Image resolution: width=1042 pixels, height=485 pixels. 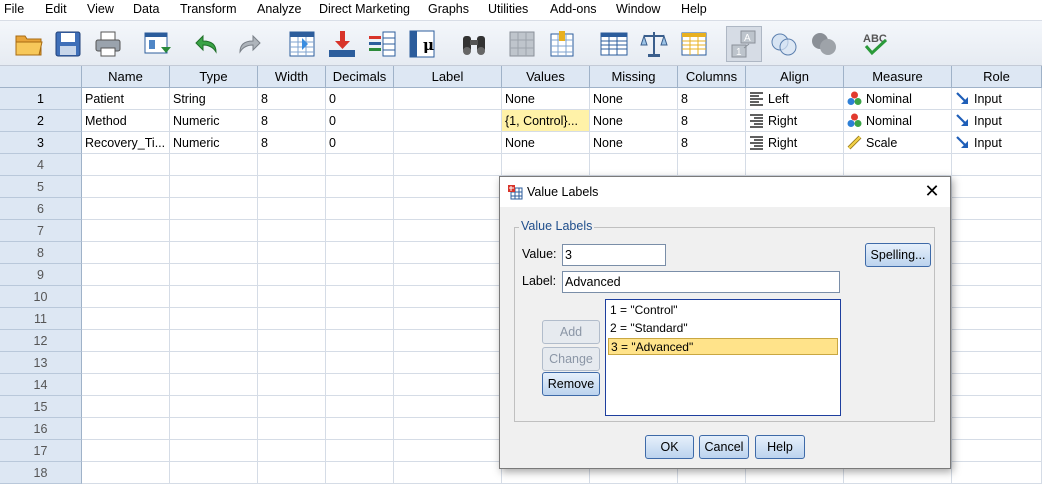 I want to click on select-cases-icon, so click(x=694, y=44).